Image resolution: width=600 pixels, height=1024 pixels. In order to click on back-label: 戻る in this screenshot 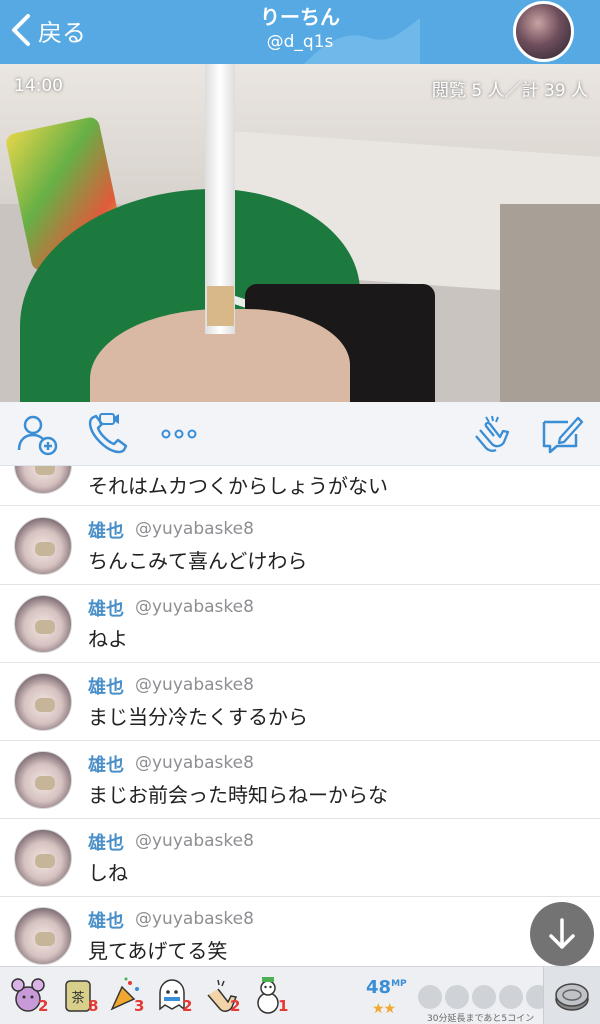, I will do `click(62, 32)`.